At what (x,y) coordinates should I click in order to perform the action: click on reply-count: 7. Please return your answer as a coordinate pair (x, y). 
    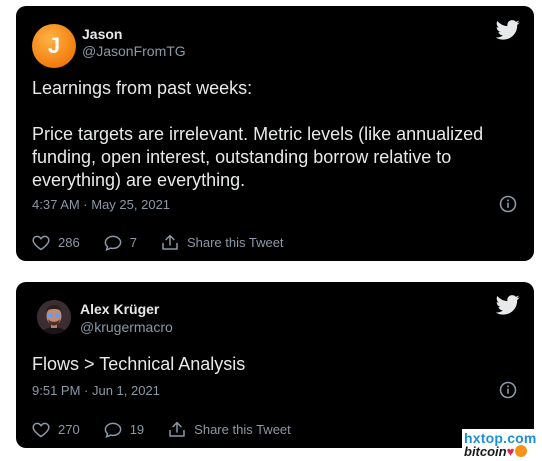
    Looking at the image, I should click on (133, 242).